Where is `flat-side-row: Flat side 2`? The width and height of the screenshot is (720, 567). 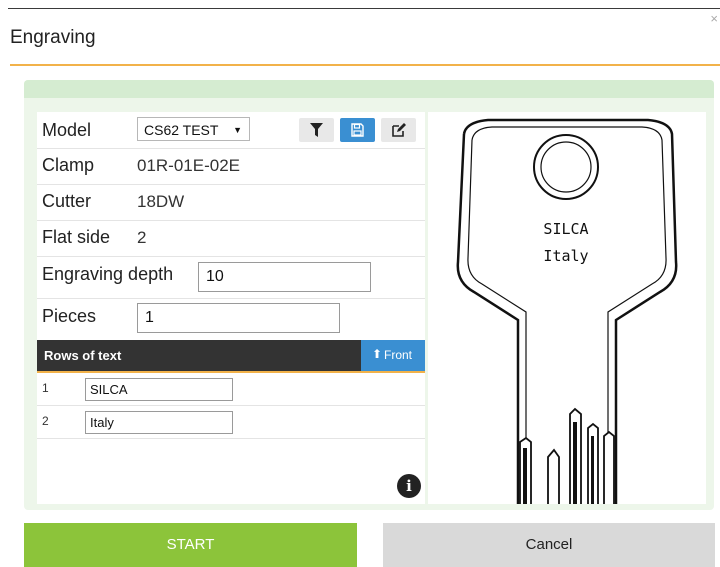 flat-side-row: Flat side 2 is located at coordinates (231, 238).